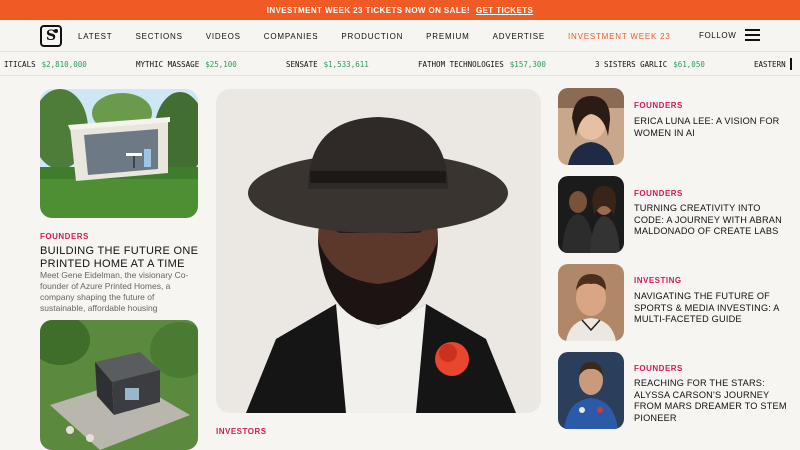 The image size is (800, 450). I want to click on hamburger-menu-icon, so click(752, 35).